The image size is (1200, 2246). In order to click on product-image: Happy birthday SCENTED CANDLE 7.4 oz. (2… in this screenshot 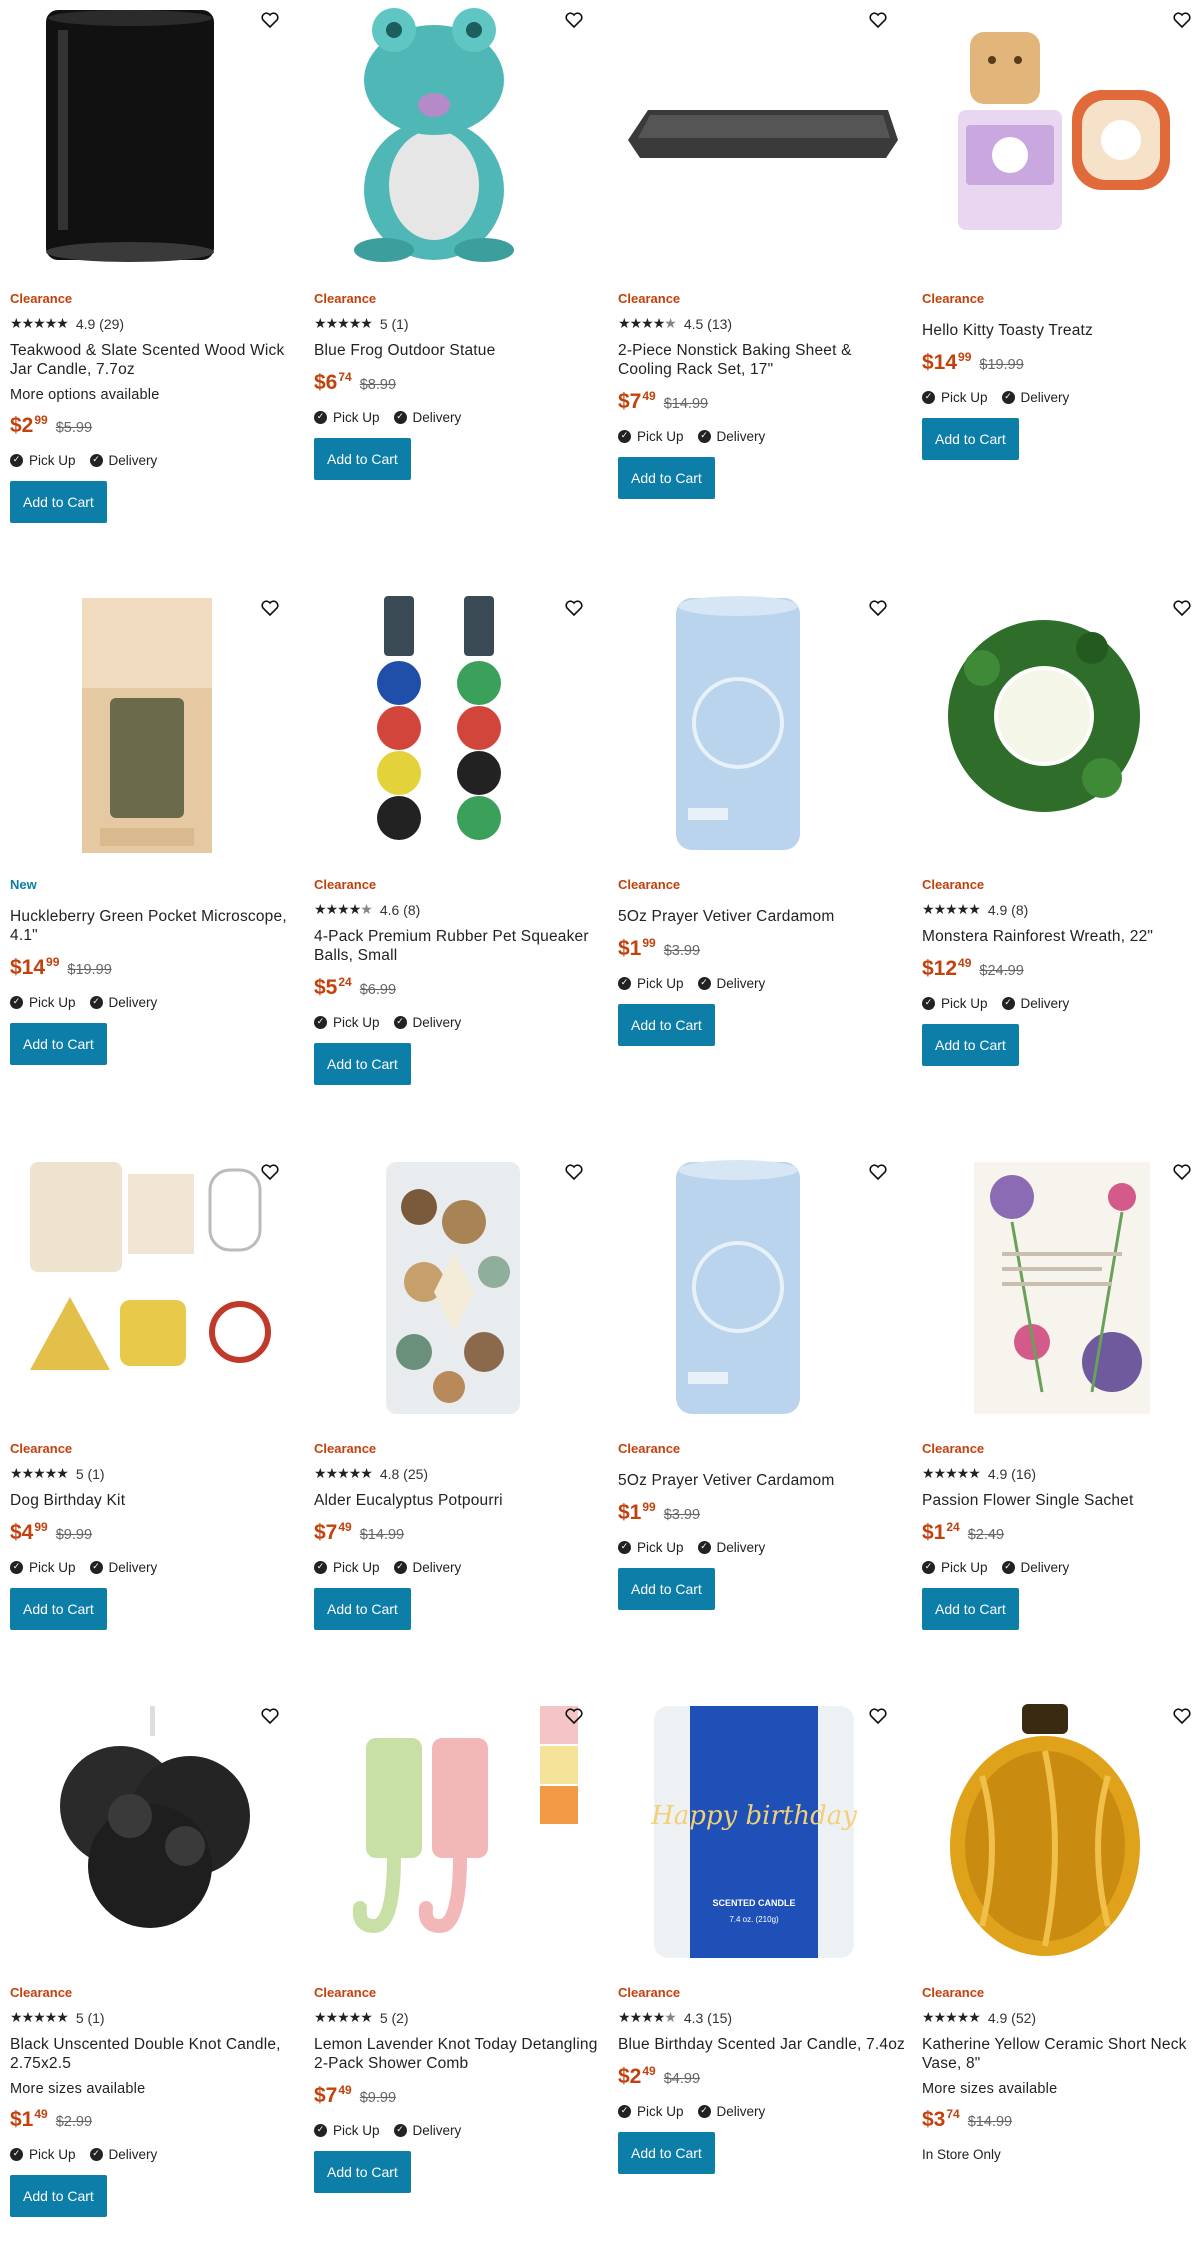, I will do `click(763, 1831)`.